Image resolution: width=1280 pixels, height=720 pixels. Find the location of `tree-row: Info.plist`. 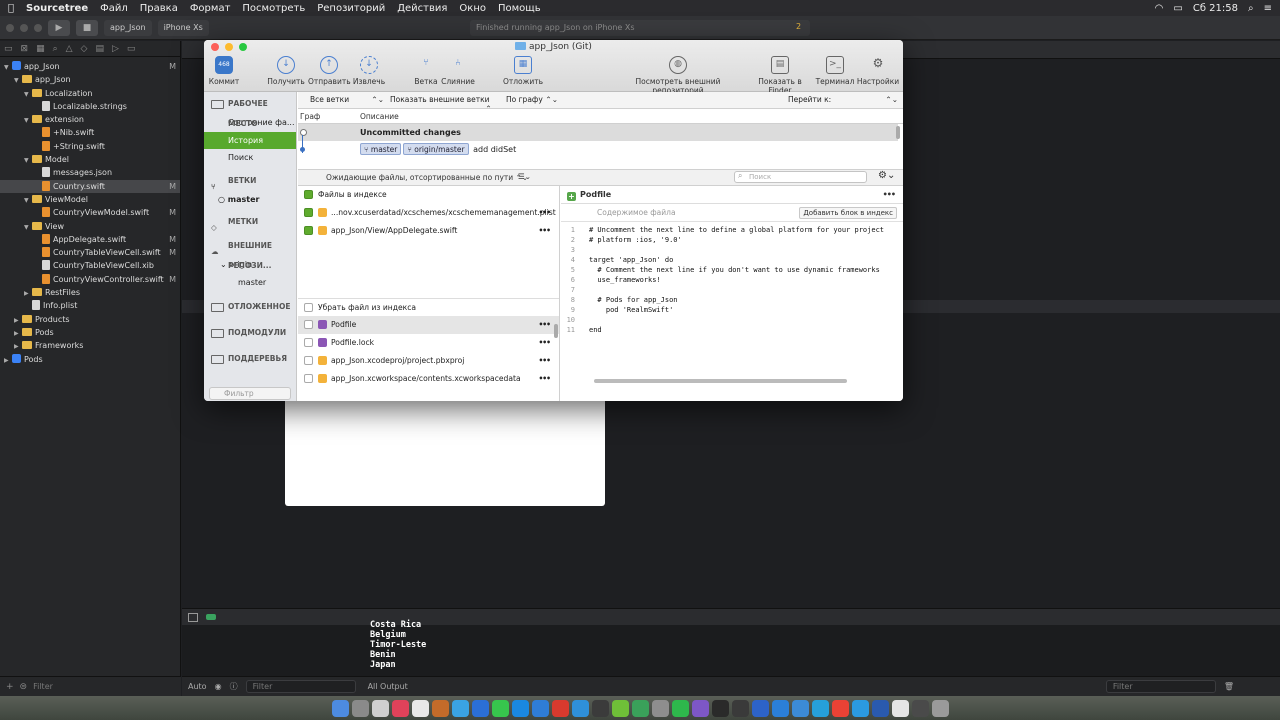

tree-row: Info.plist is located at coordinates (90, 305).